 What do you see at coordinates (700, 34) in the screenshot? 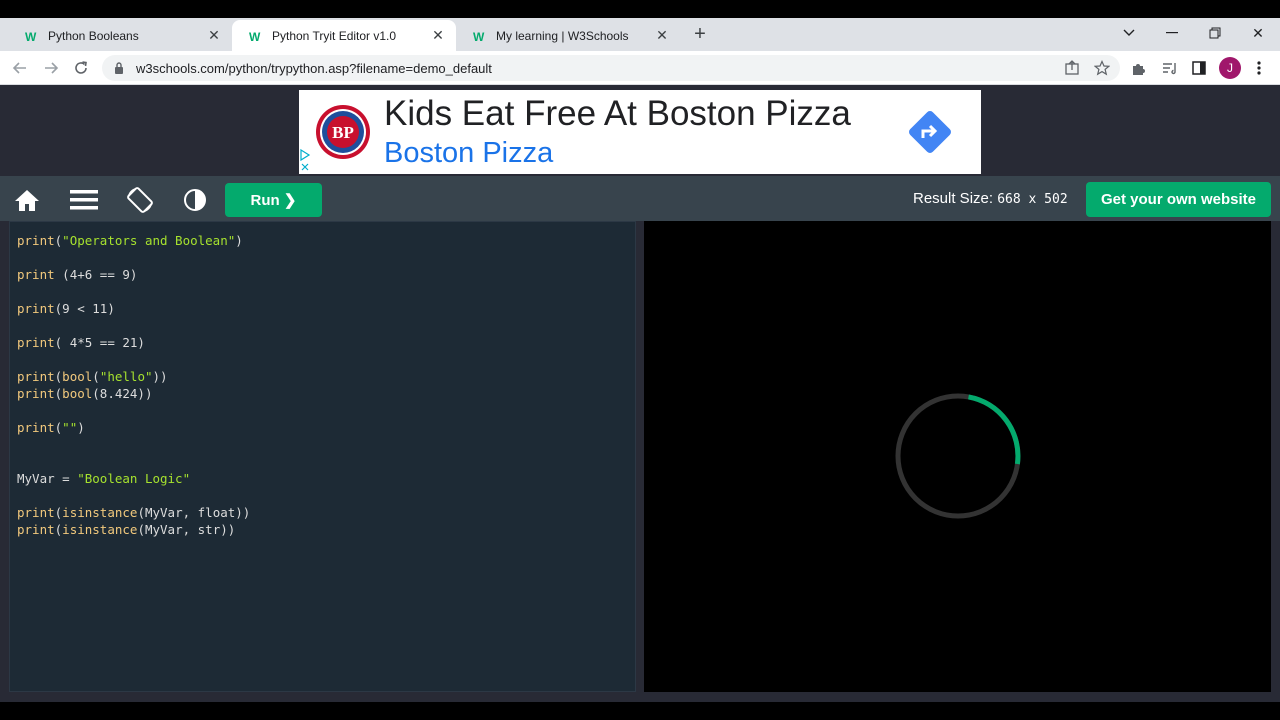
I see `new-tab-plus-icon: +` at bounding box center [700, 34].